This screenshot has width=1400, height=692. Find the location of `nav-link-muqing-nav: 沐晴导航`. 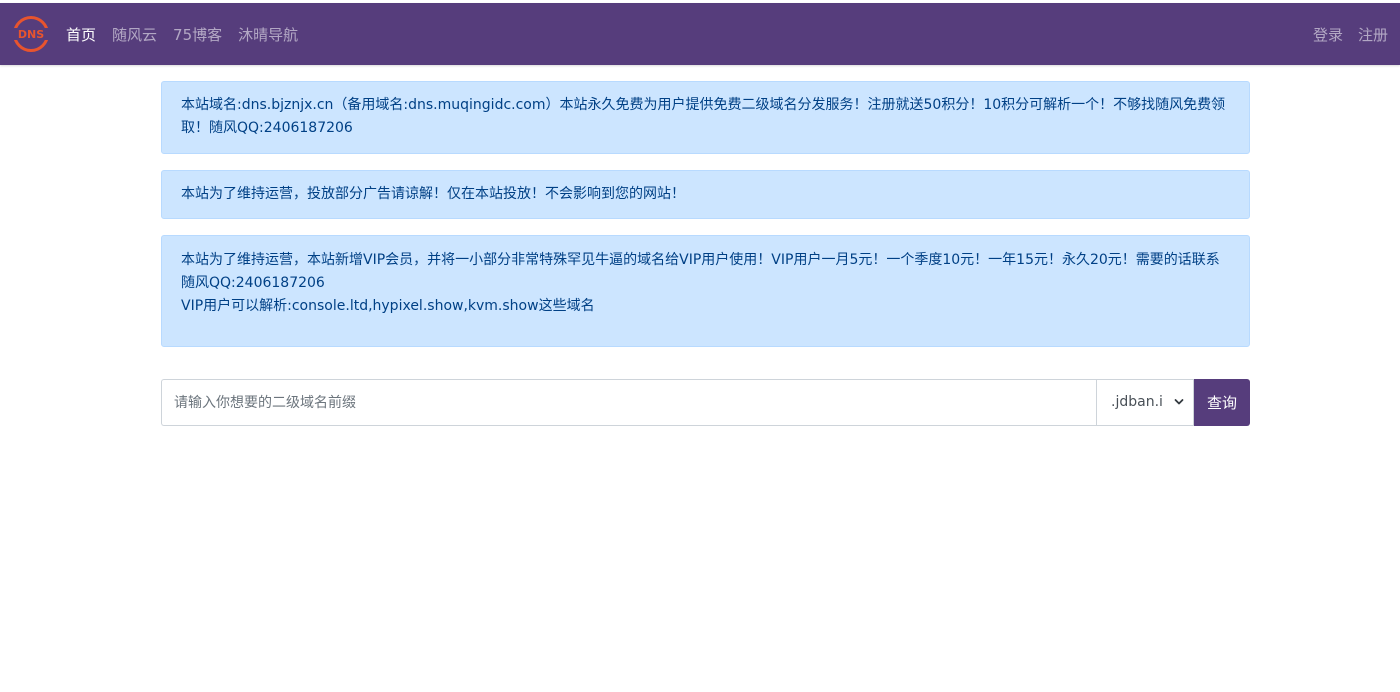

nav-link-muqing-nav: 沐晴导航 is located at coordinates (268, 34).